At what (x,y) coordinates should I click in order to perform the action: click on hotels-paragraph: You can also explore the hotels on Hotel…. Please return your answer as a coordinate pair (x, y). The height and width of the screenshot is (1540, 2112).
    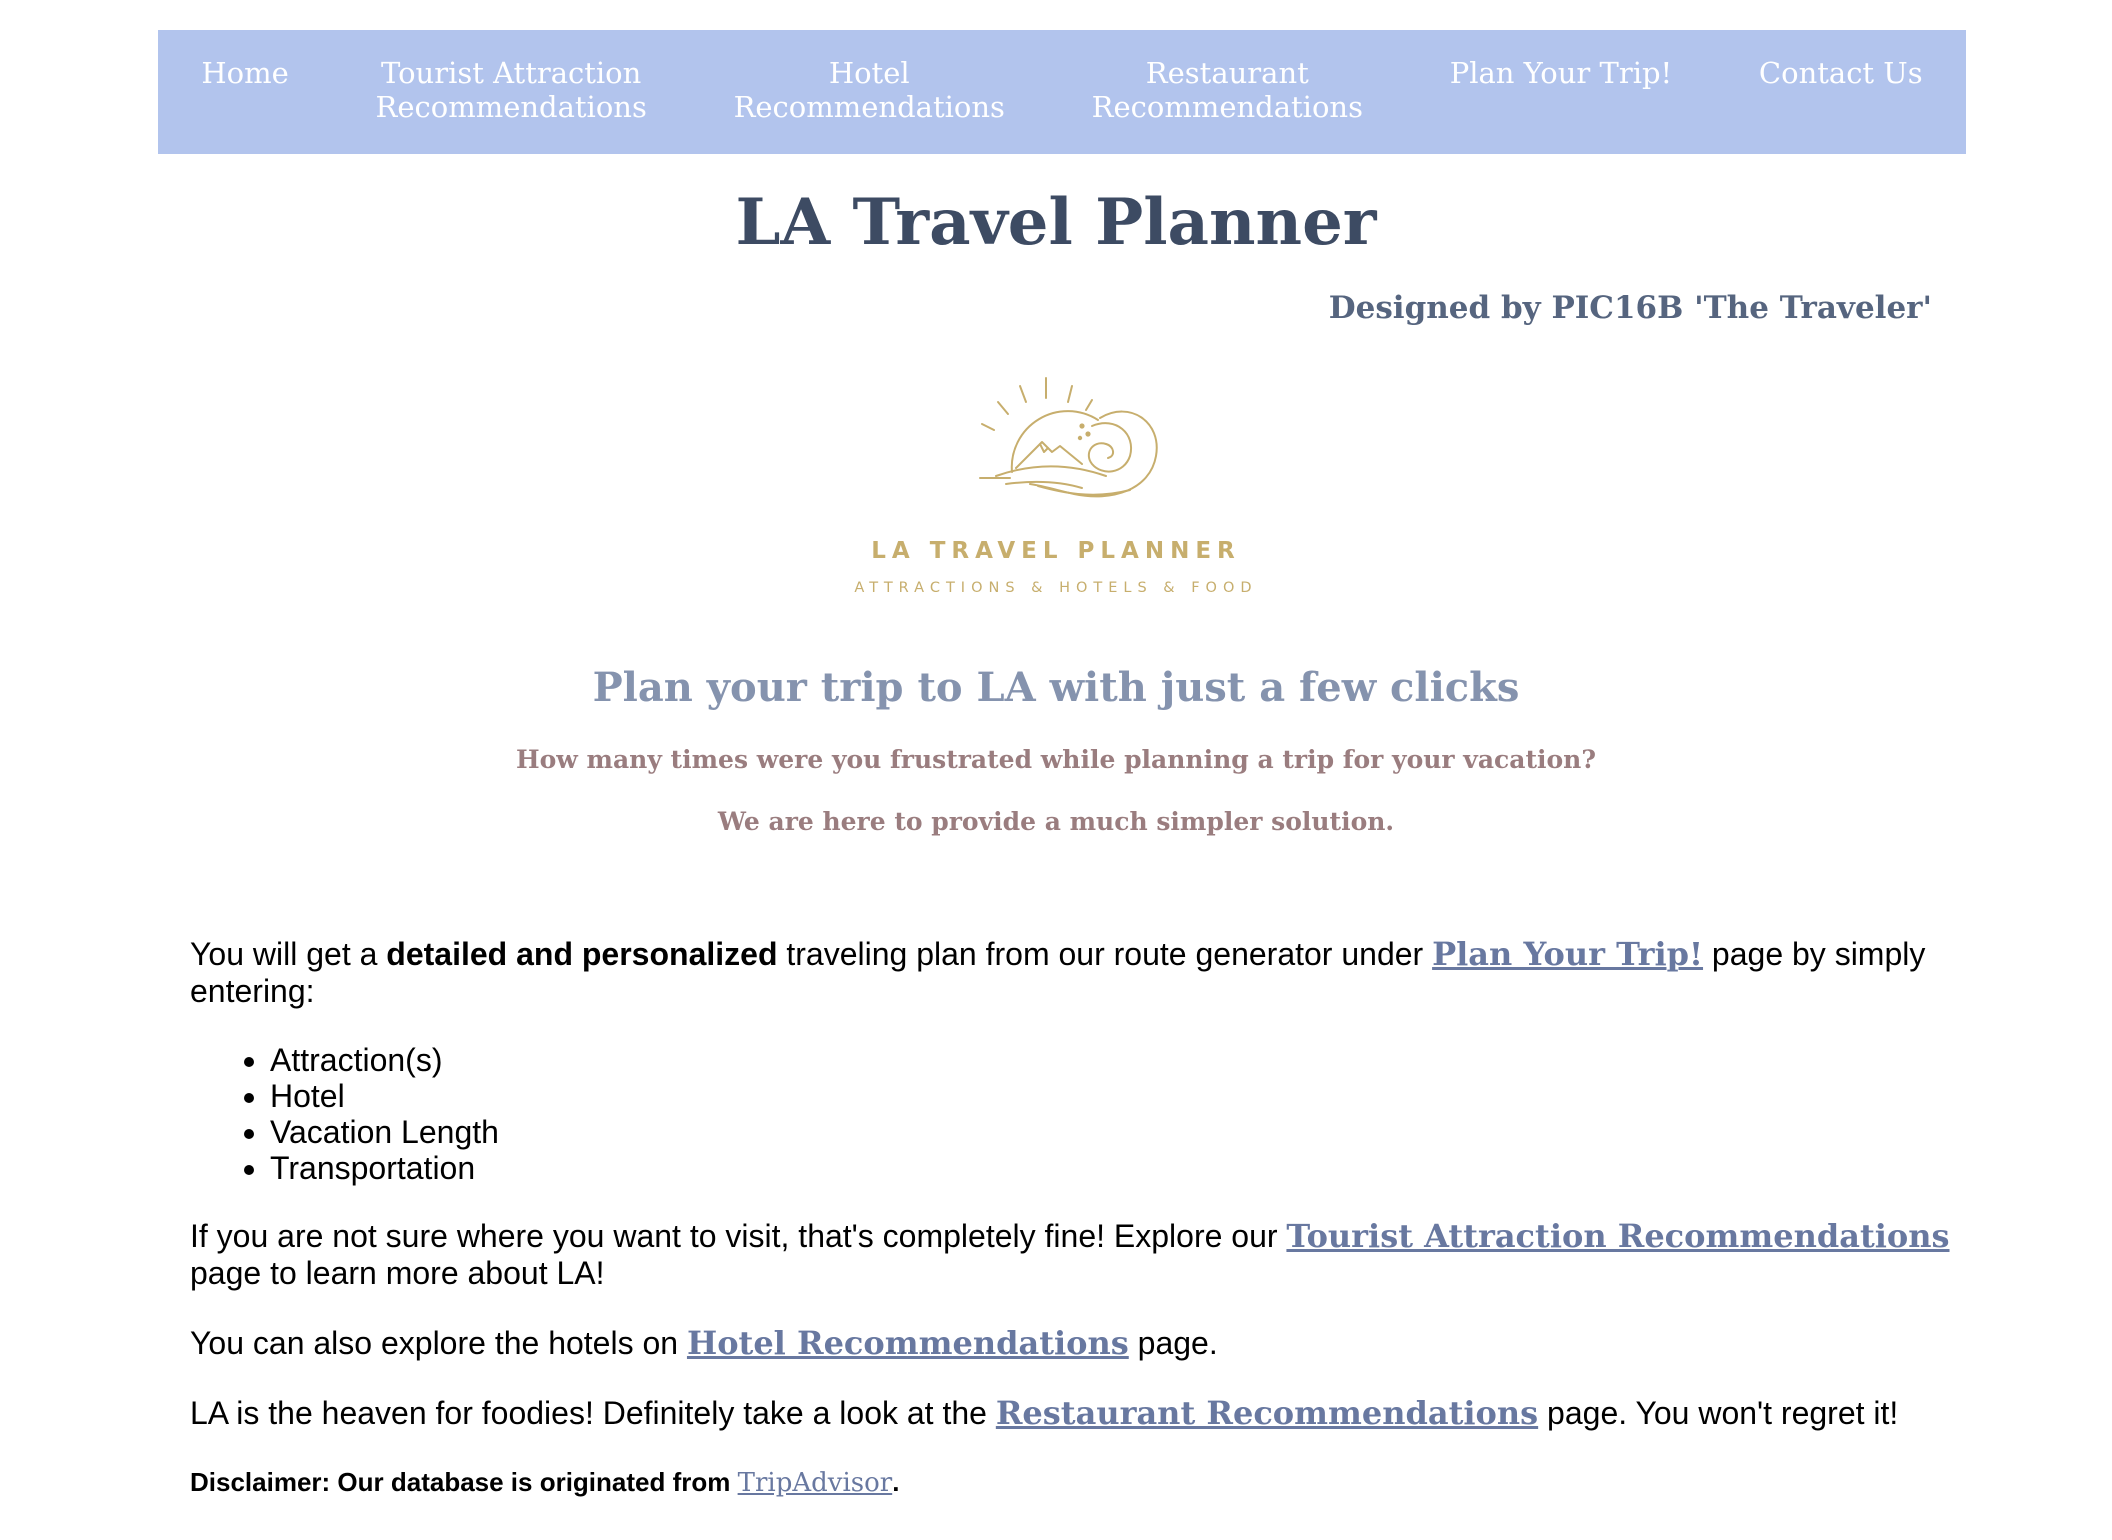
    Looking at the image, I should click on (1070, 1343).